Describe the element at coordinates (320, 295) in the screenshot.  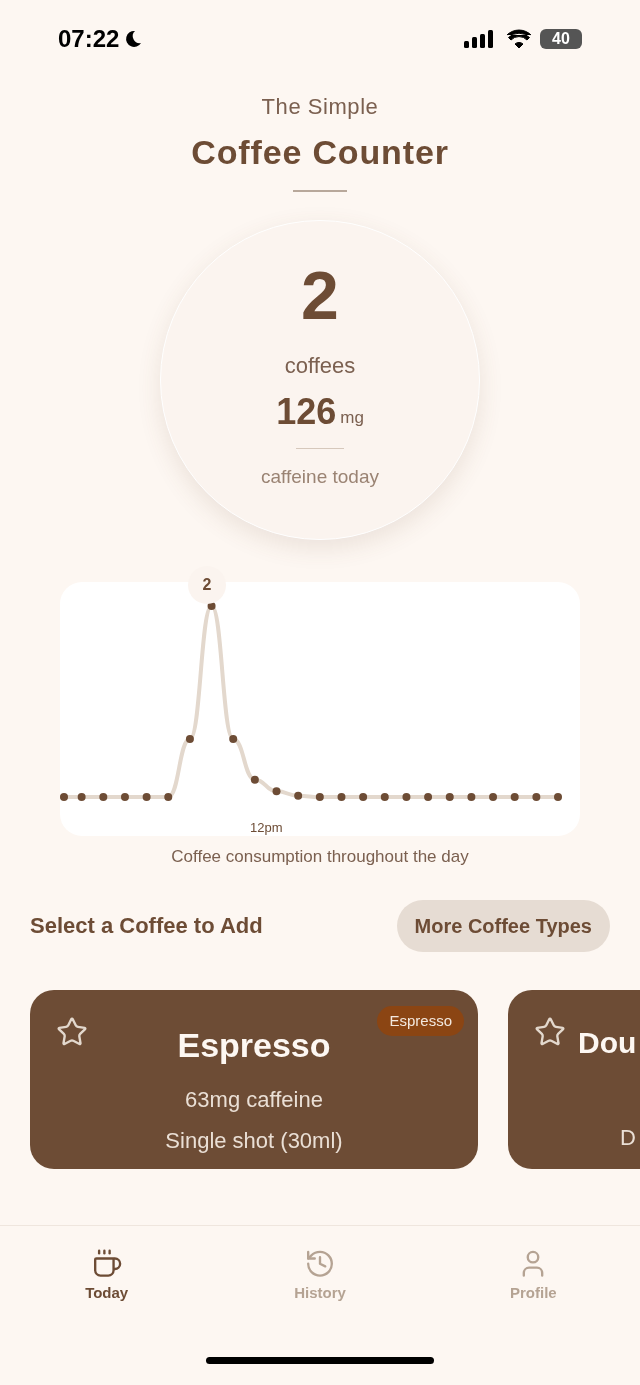
I see `coffee-count: 2` at that location.